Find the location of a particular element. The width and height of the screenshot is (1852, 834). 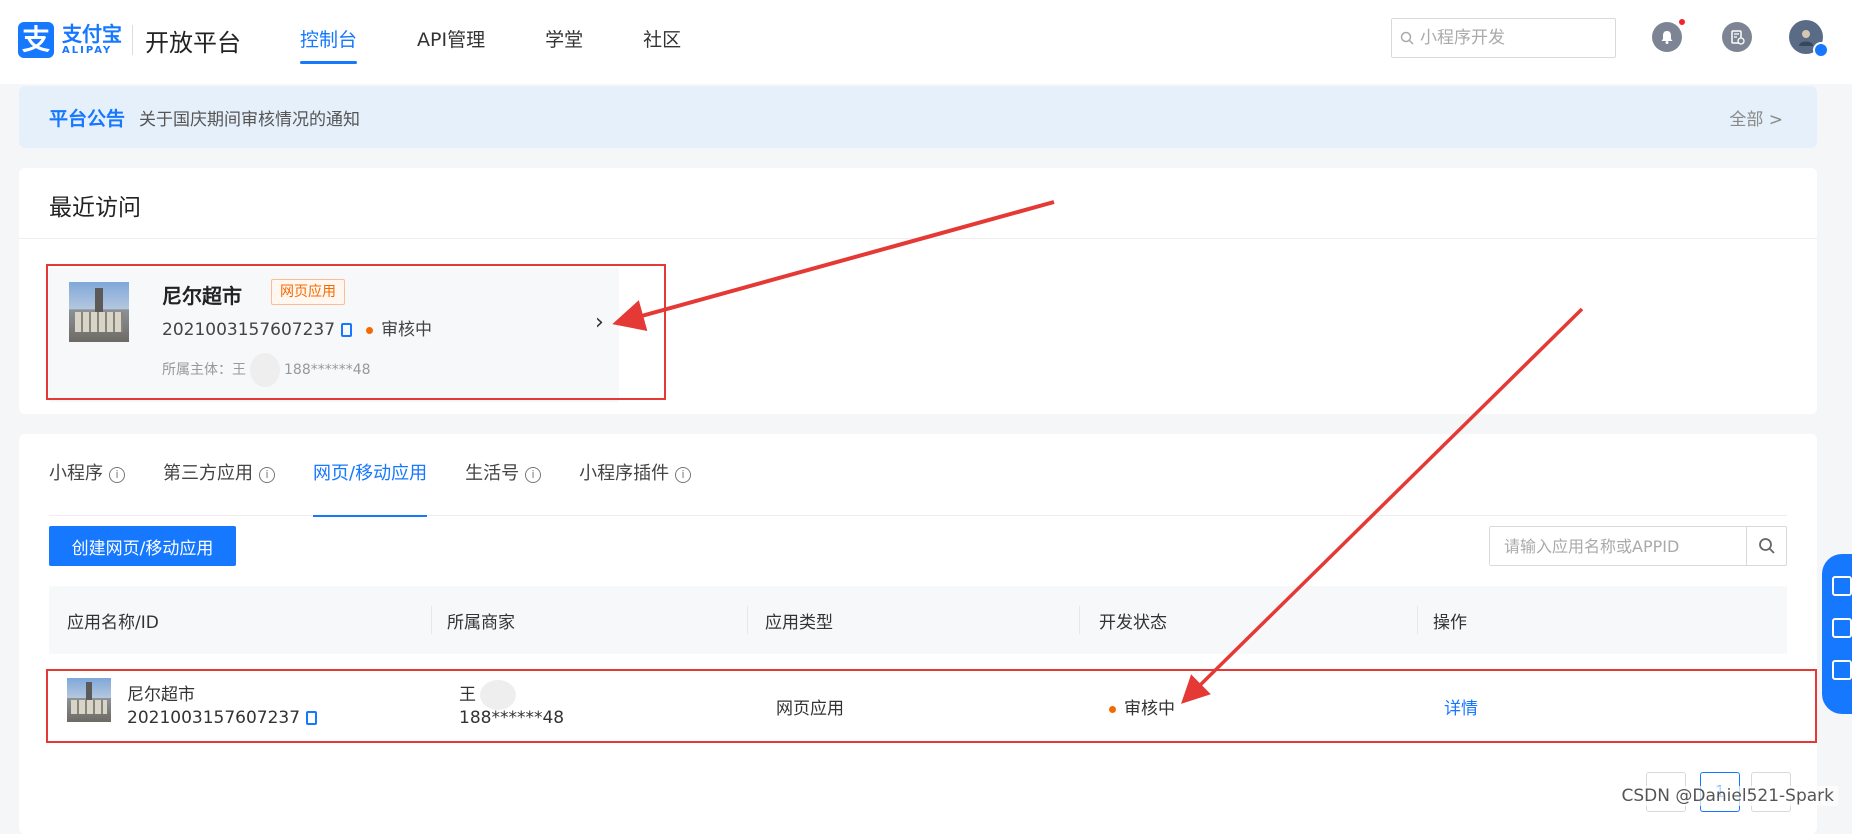

floating-help-bar is located at coordinates (1837, 634).